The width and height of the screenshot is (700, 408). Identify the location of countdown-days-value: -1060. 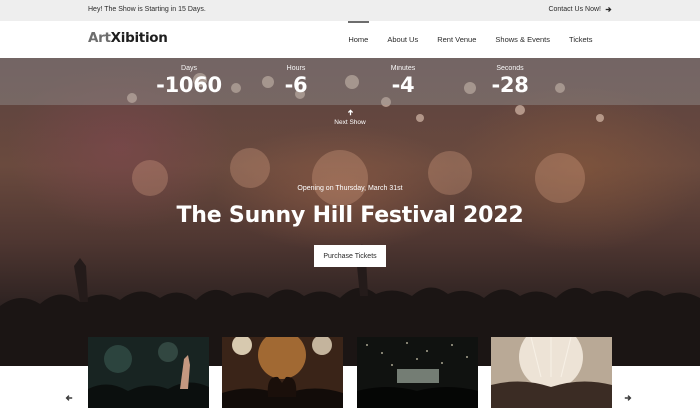
(189, 85).